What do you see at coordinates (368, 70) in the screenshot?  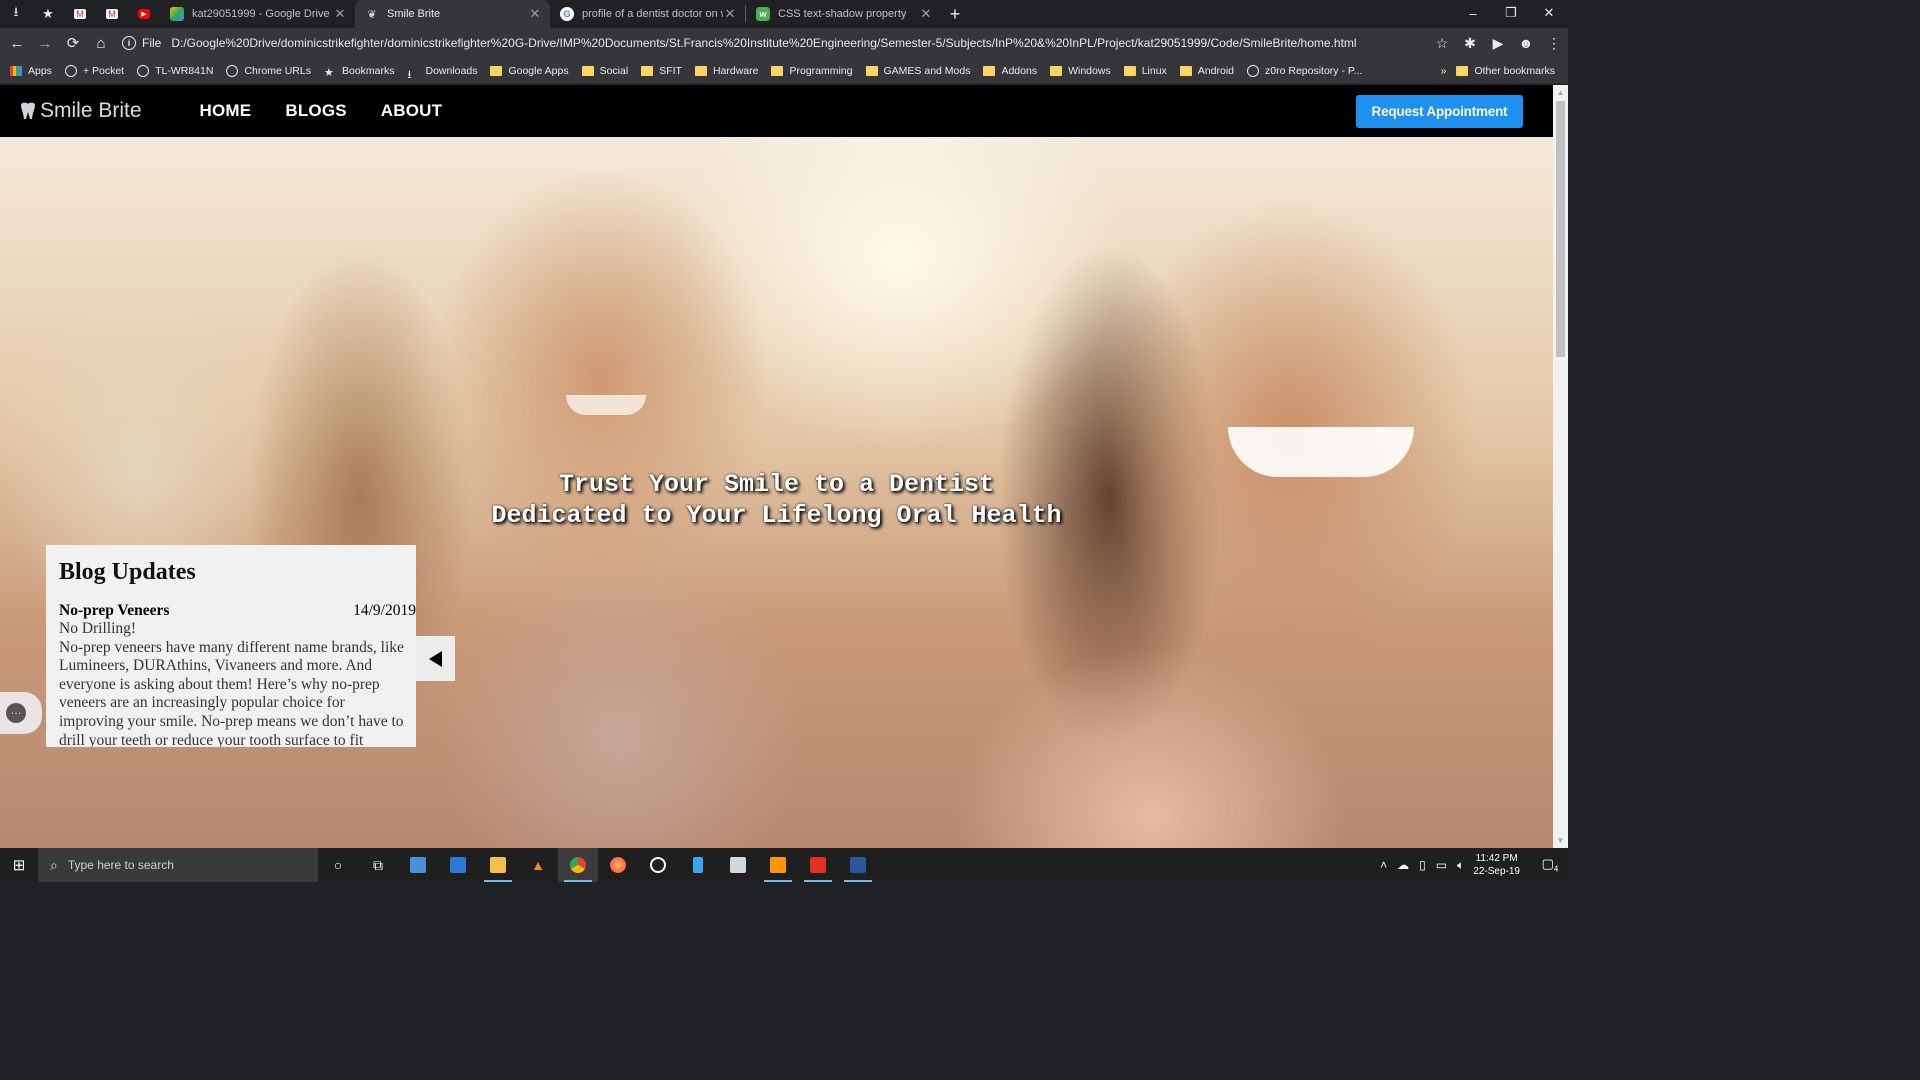 I see `bookmark-label: Bookmarks` at bounding box center [368, 70].